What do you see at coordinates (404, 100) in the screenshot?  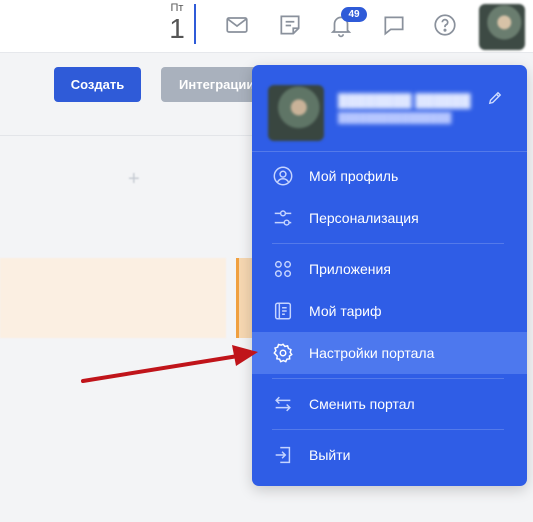 I see `menu-user-name-blurred: ████████ ██████` at bounding box center [404, 100].